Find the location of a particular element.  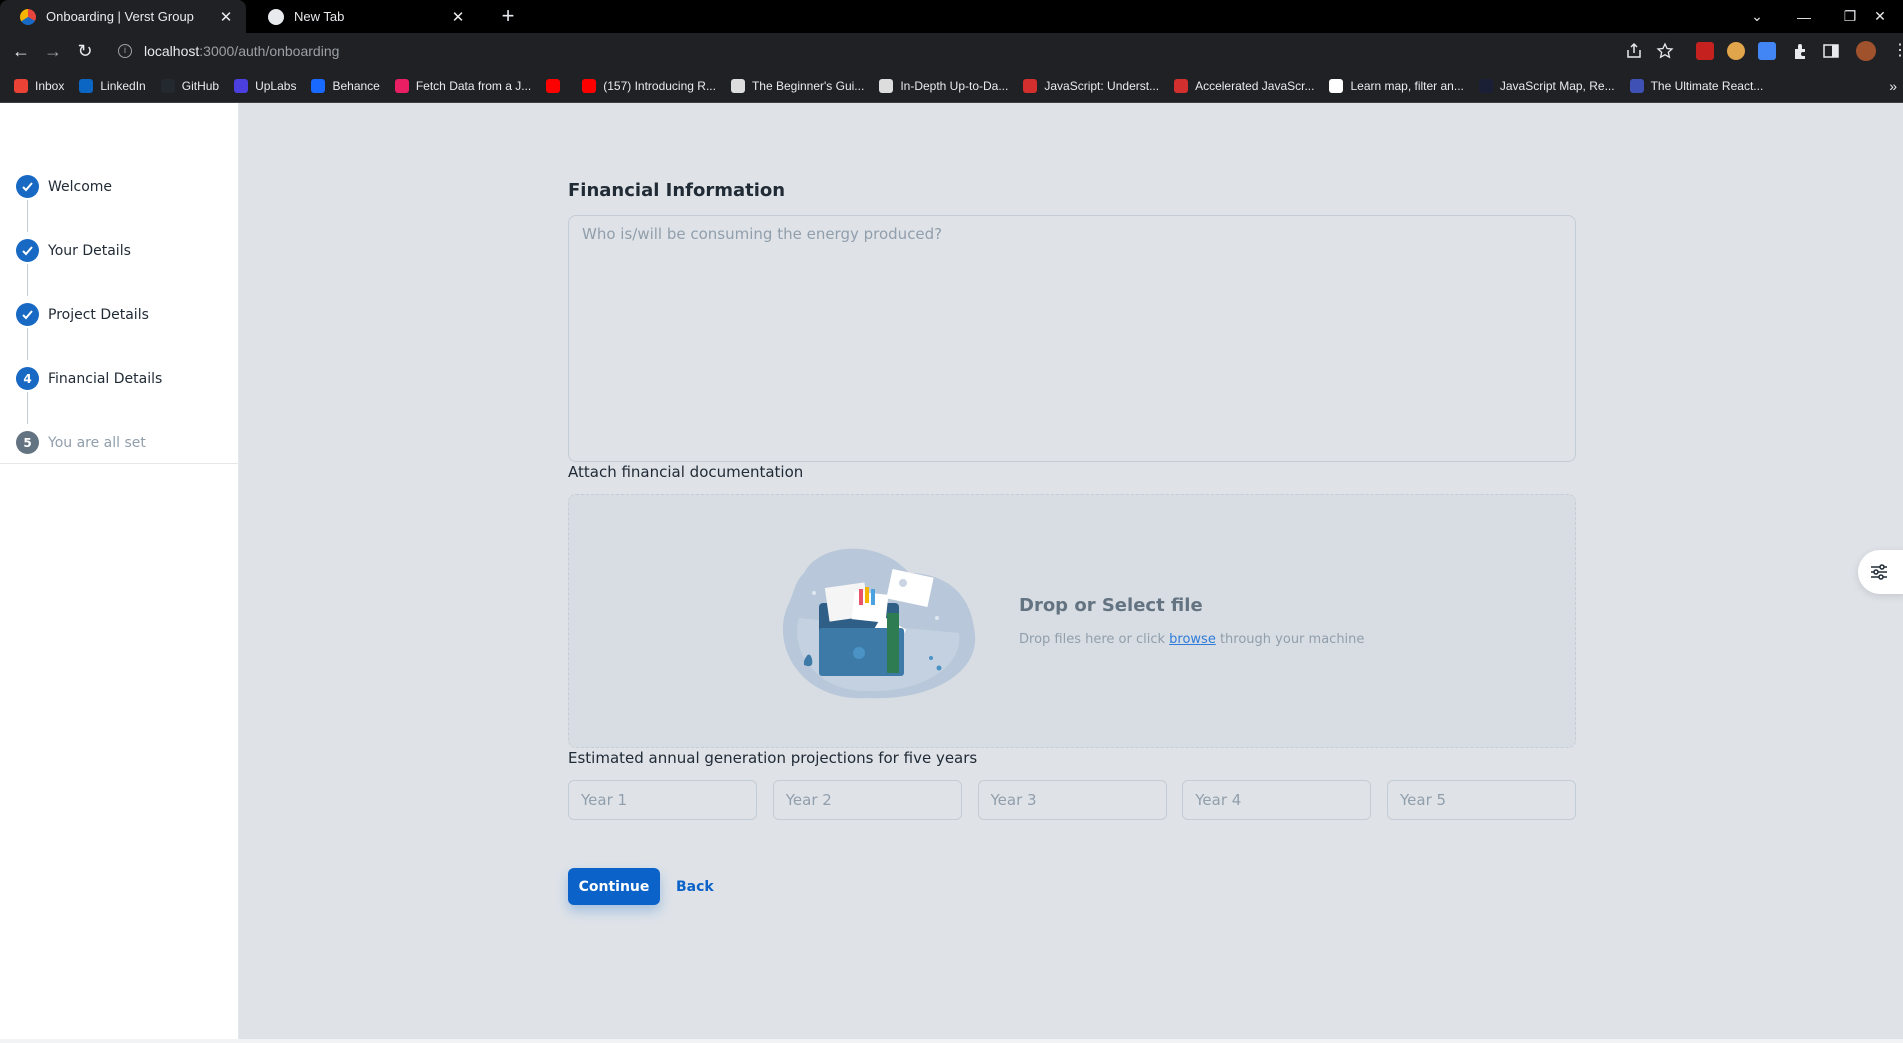

extension-cookie-icon is located at coordinates (1736, 51).